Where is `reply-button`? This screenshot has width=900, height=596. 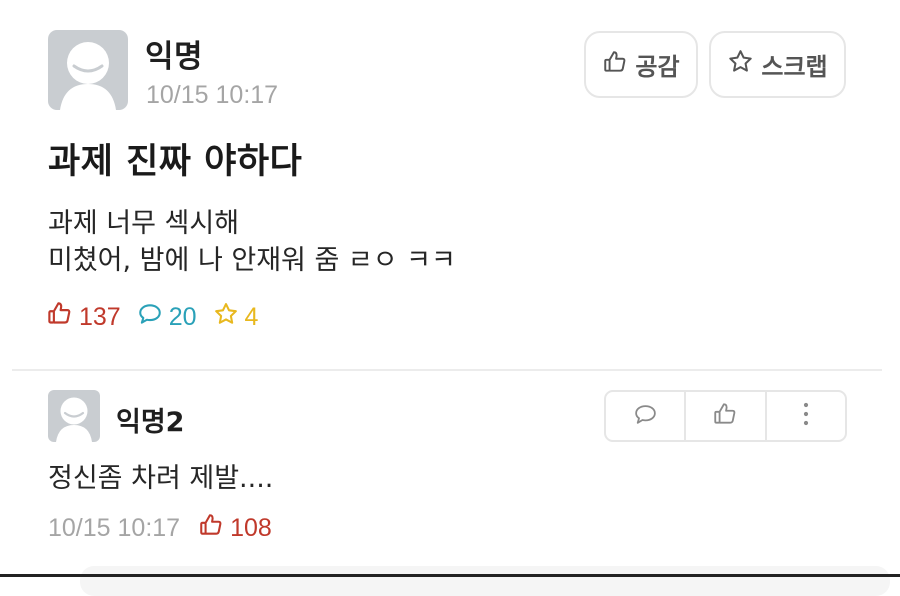 reply-button is located at coordinates (646, 416).